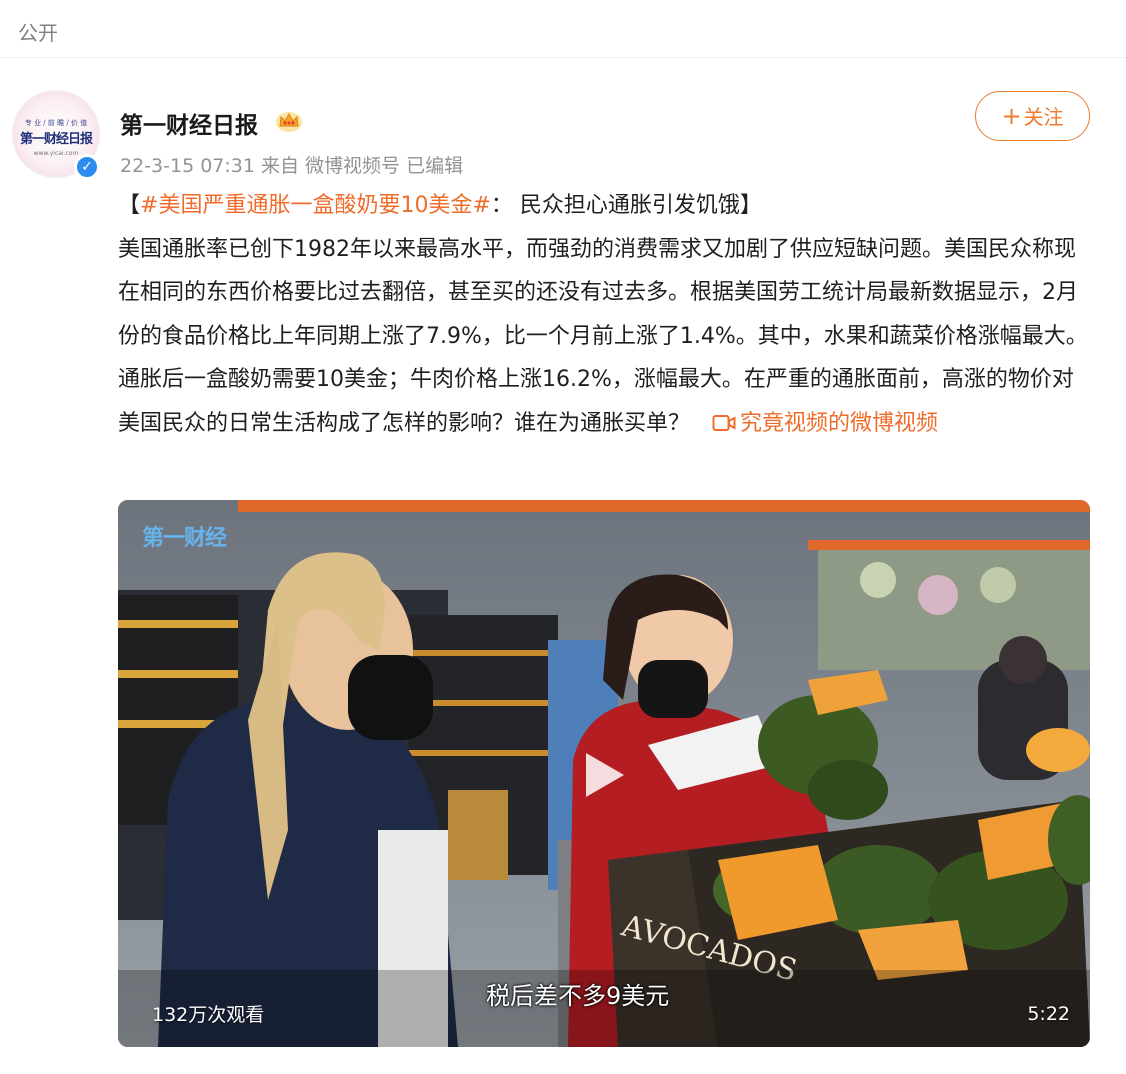 Image resolution: width=1126 pixels, height=1074 pixels. I want to click on play-icon, so click(602, 775).